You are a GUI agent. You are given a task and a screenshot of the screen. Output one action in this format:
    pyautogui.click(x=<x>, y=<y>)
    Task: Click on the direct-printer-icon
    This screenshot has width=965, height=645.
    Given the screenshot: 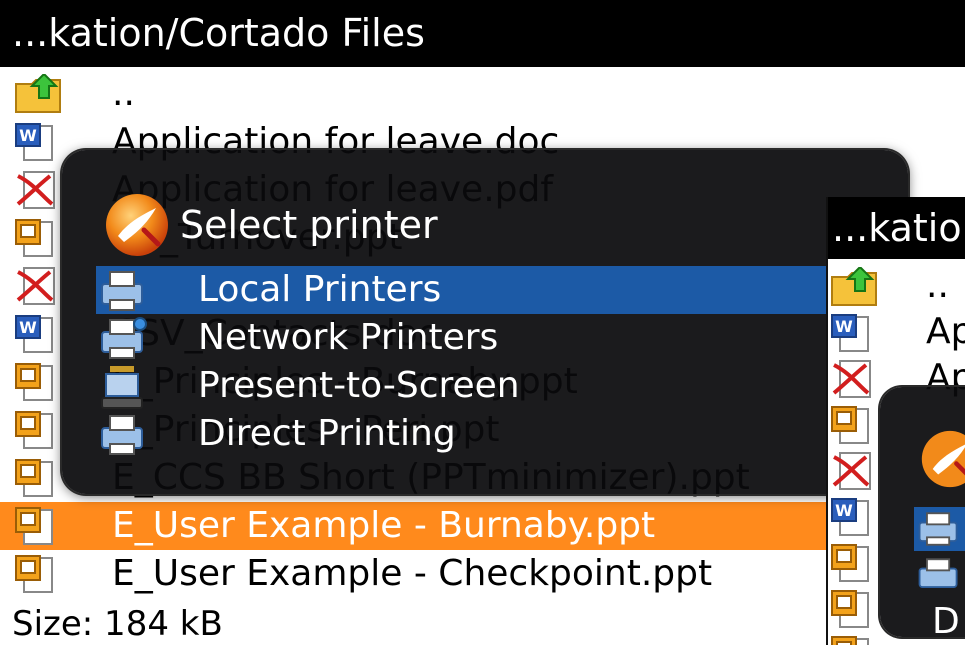 What is the action you would take?
    pyautogui.click(x=122, y=435)
    